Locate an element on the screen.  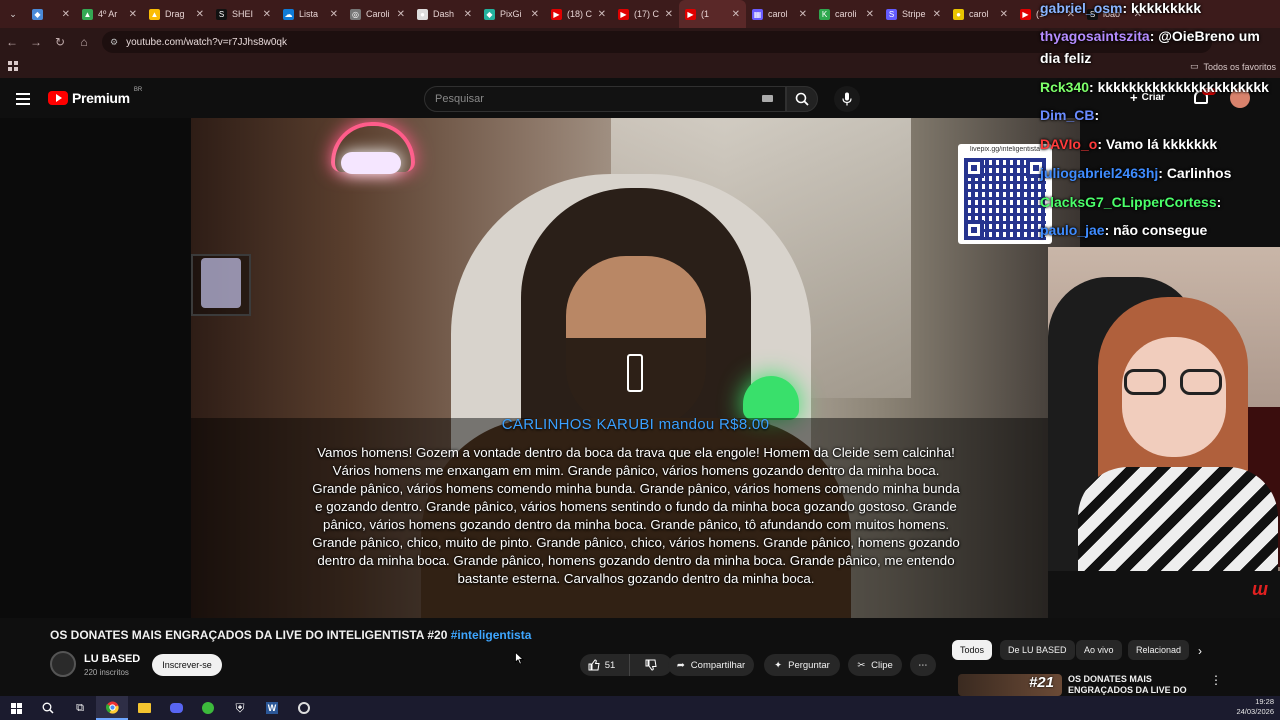
chat-message: juliogabriel2463hj: Carlinhos is located at coordinates (1135, 173).